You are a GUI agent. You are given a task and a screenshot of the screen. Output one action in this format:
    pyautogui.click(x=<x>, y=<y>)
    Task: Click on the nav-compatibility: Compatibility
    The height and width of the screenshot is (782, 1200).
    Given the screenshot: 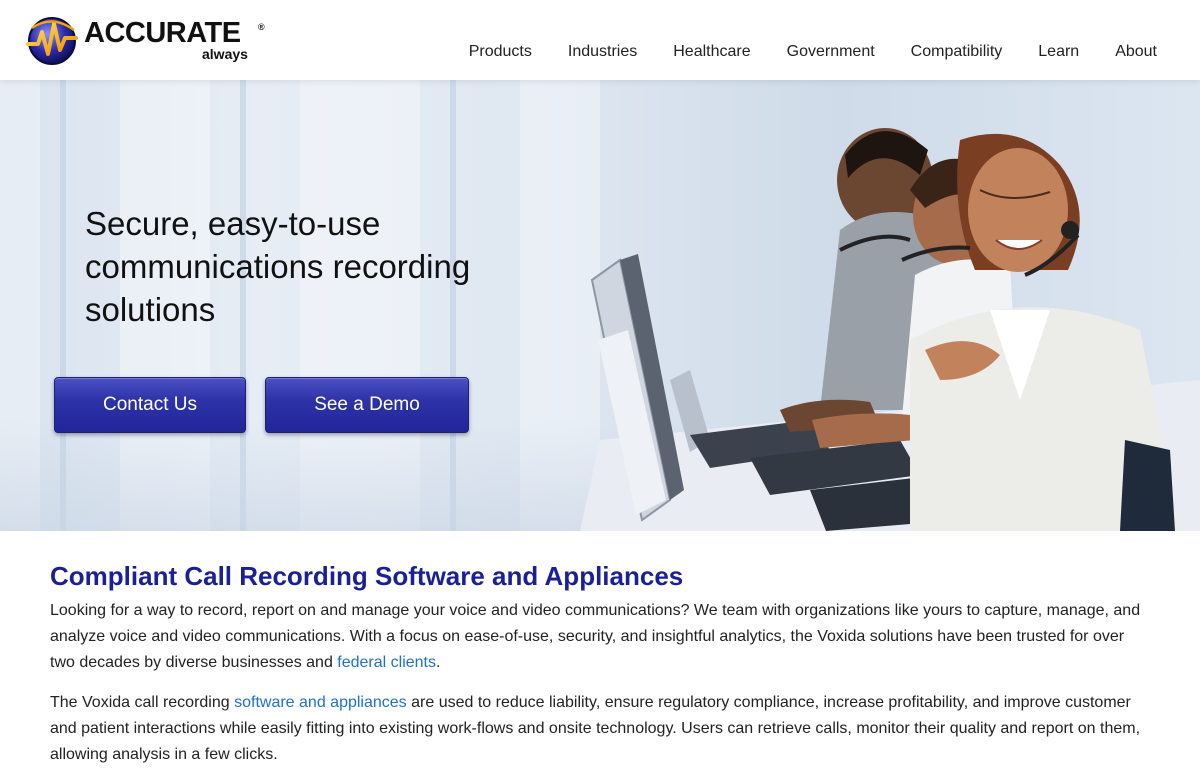 What is the action you would take?
    pyautogui.click(x=957, y=52)
    